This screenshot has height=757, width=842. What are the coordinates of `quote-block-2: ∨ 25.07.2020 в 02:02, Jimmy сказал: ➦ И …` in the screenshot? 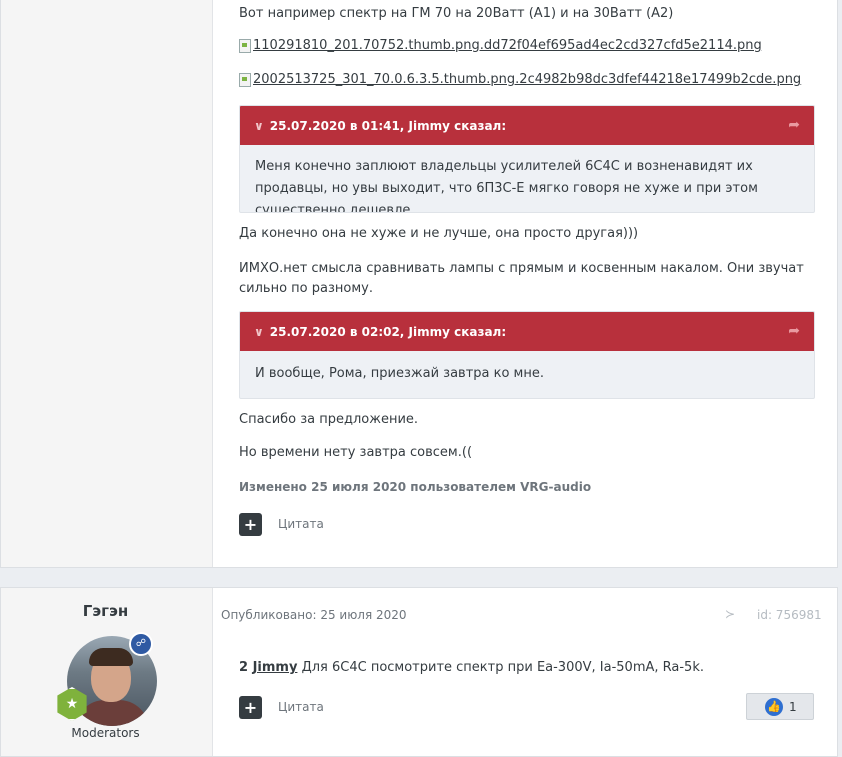 It's located at (527, 355).